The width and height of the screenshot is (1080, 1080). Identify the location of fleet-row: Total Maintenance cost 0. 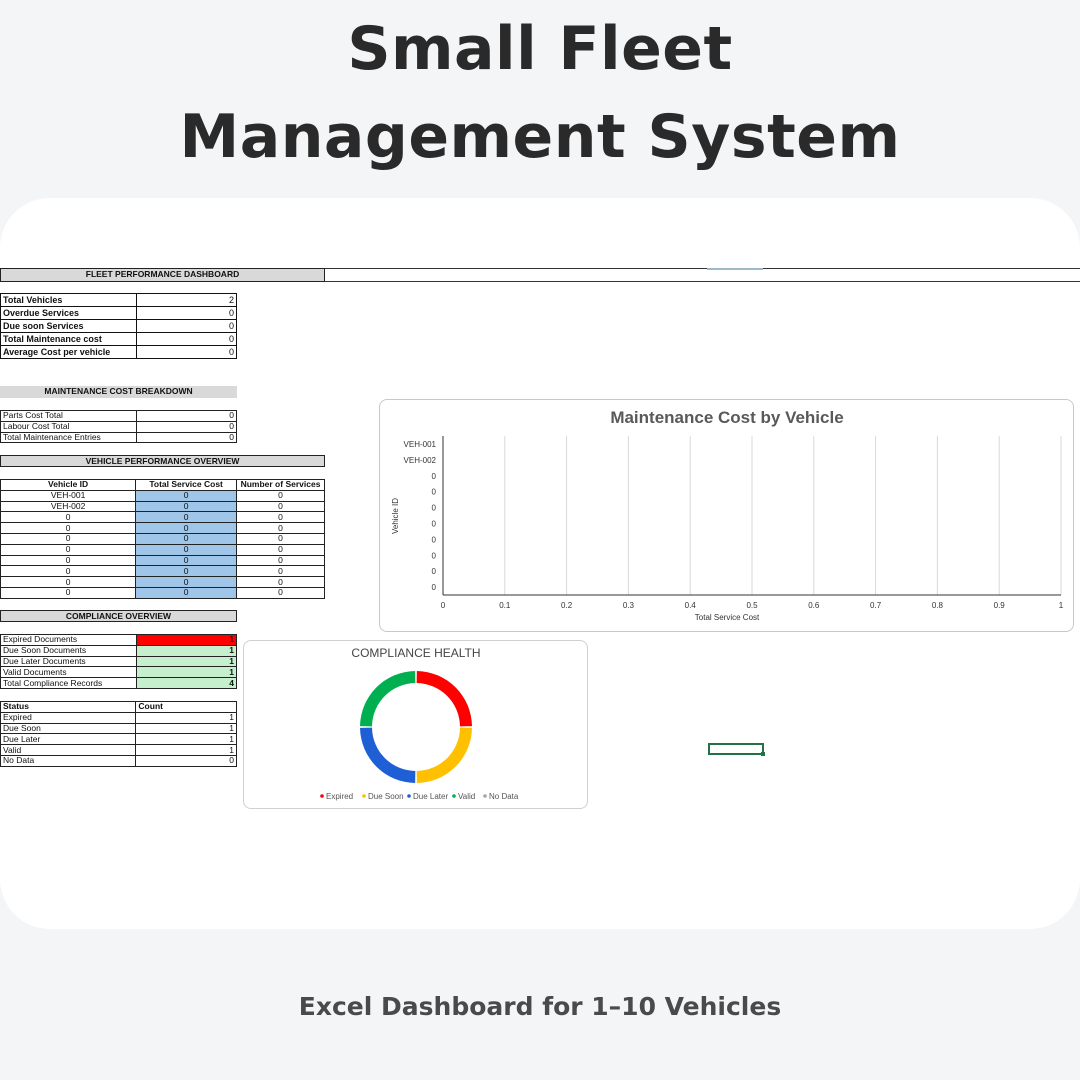
(119, 339).